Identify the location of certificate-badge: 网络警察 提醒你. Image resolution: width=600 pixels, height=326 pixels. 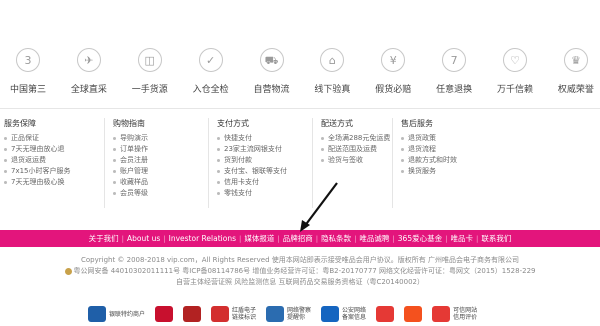
(288, 314).